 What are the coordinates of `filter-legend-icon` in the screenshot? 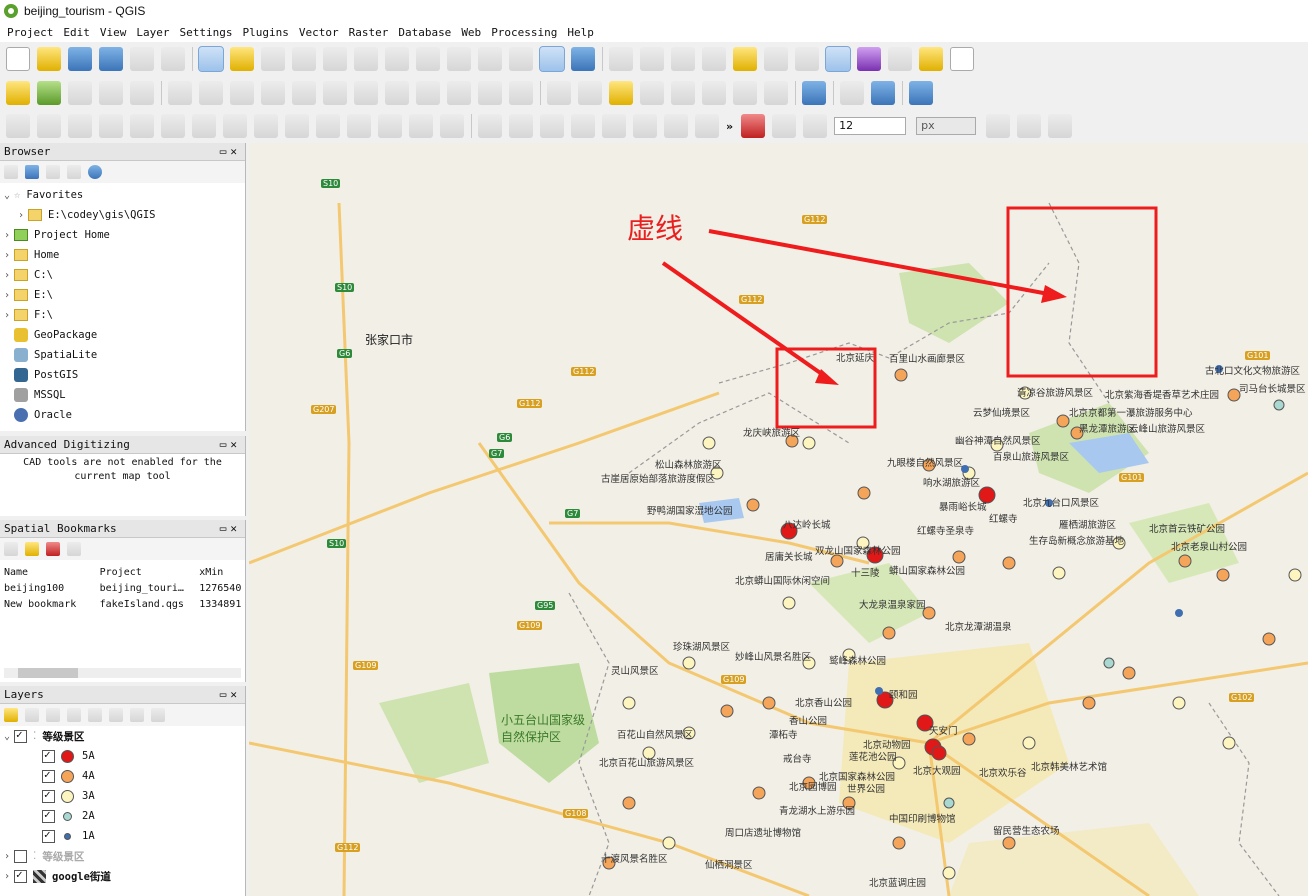 It's located at (74, 715).